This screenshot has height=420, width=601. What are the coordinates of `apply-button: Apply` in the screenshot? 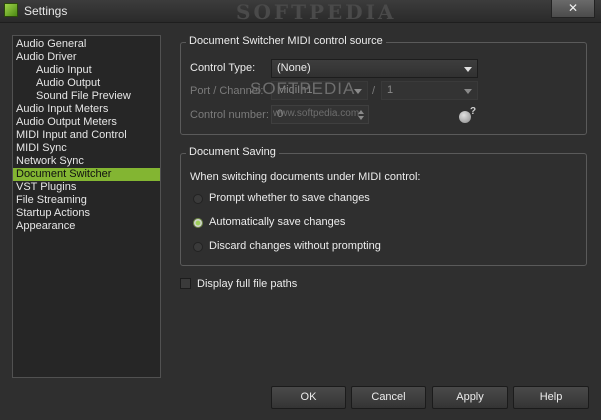 It's located at (470, 397).